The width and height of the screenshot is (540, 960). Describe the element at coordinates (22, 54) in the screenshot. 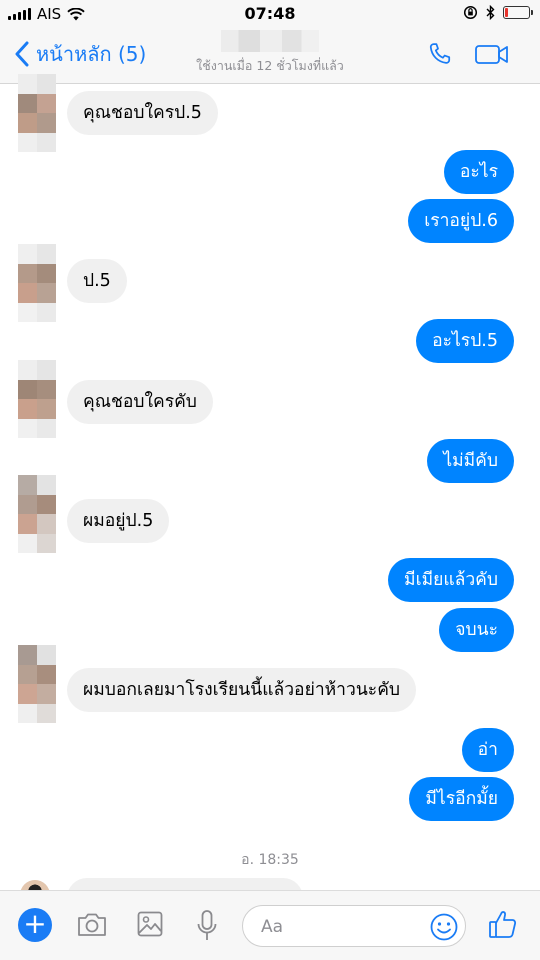

I see `chevron-left-icon` at that location.